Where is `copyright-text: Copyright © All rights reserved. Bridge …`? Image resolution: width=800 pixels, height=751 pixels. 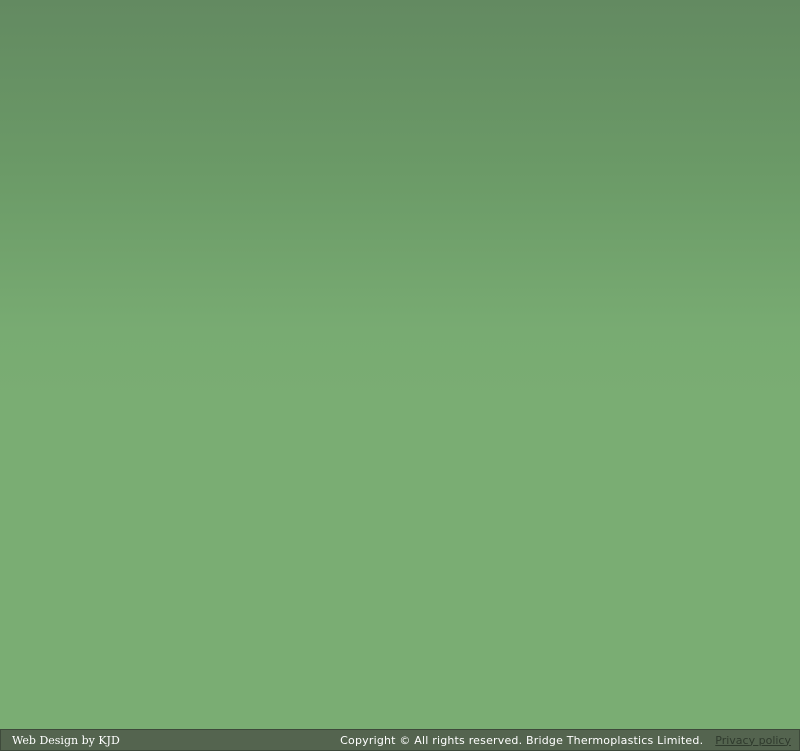
copyright-text: Copyright © All rights reserved. Bridge … is located at coordinates (522, 740).